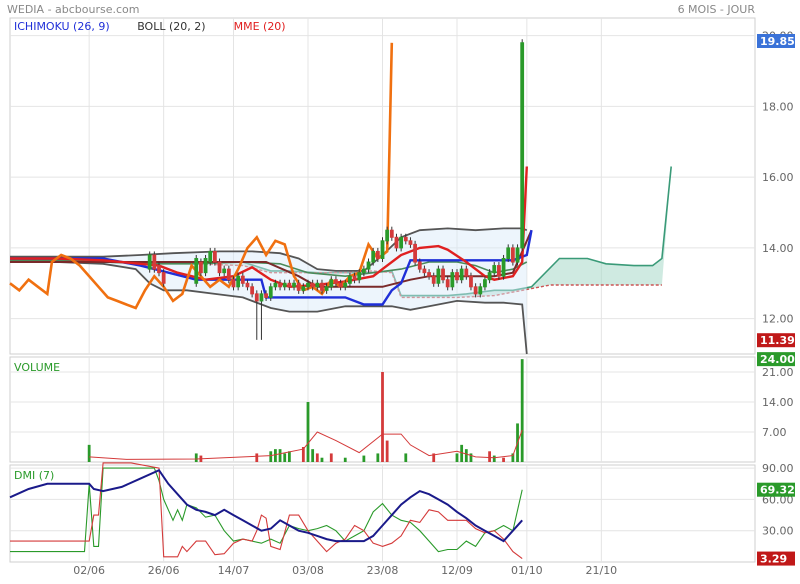  I want to click on volume-panel-title: VOLUME, so click(37, 367).